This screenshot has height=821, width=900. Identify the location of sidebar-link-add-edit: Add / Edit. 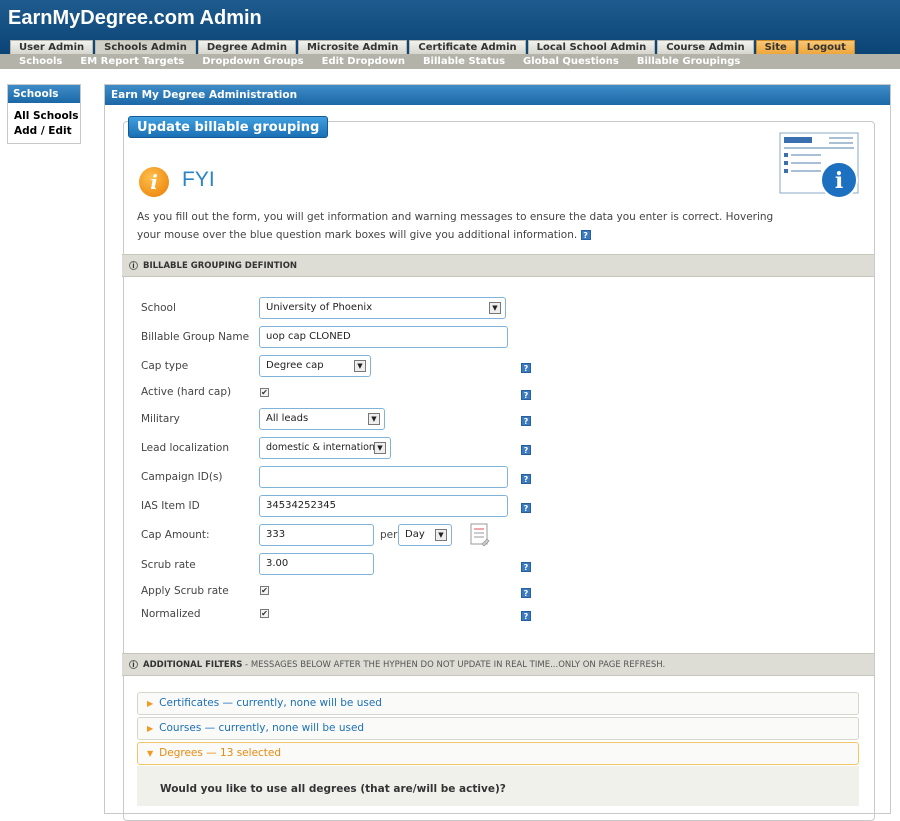
(44, 131).